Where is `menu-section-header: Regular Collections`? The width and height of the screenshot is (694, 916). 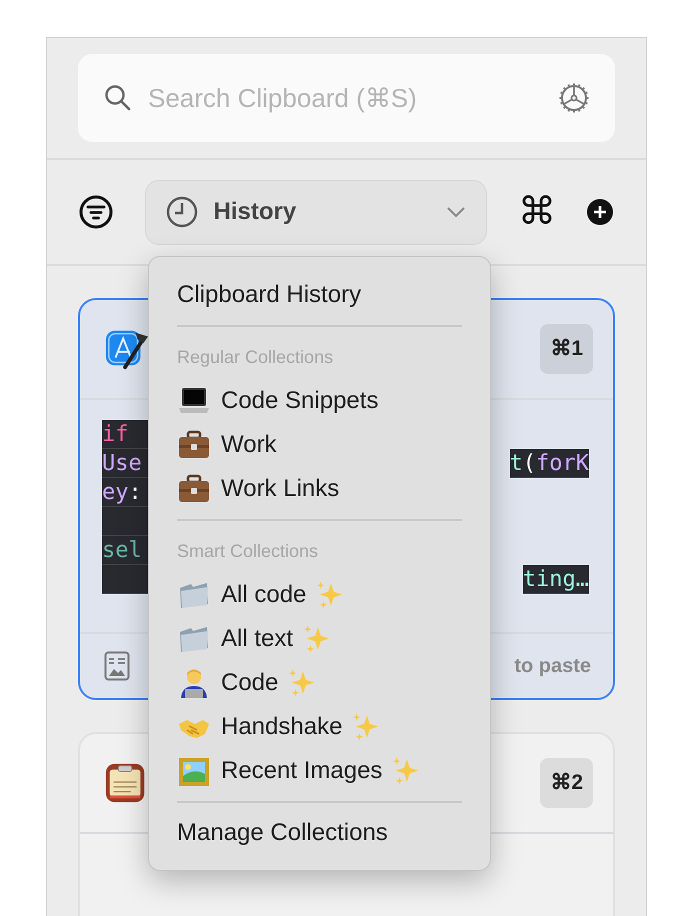 menu-section-header: Regular Collections is located at coordinates (255, 357).